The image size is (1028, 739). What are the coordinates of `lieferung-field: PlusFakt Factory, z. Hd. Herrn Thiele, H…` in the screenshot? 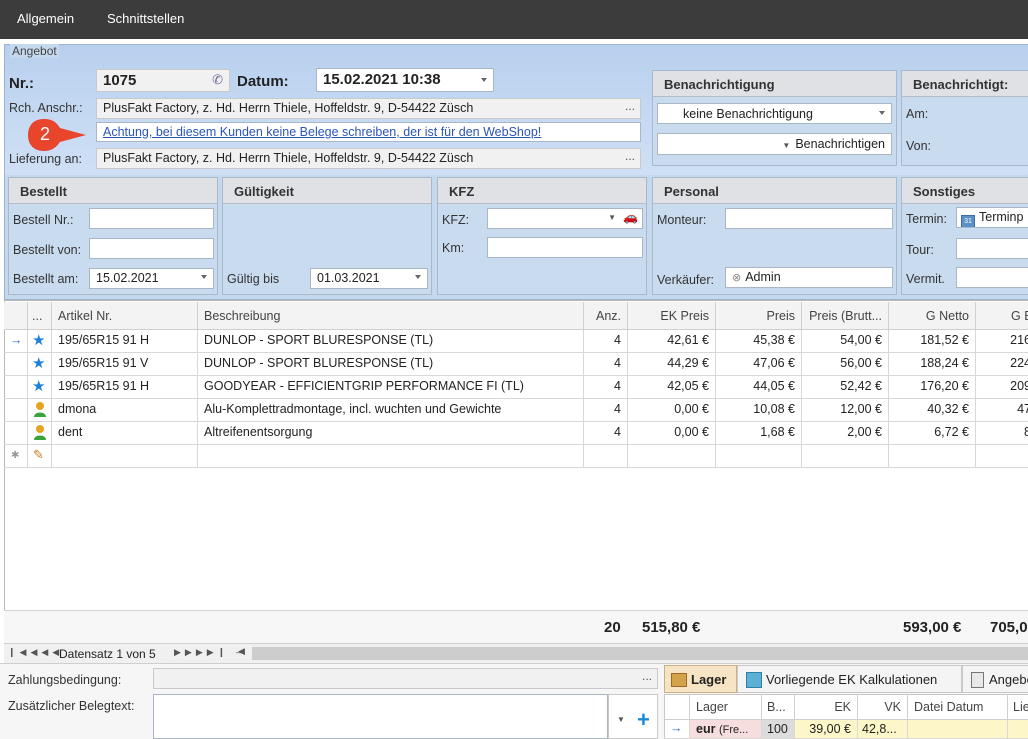 It's located at (368, 158).